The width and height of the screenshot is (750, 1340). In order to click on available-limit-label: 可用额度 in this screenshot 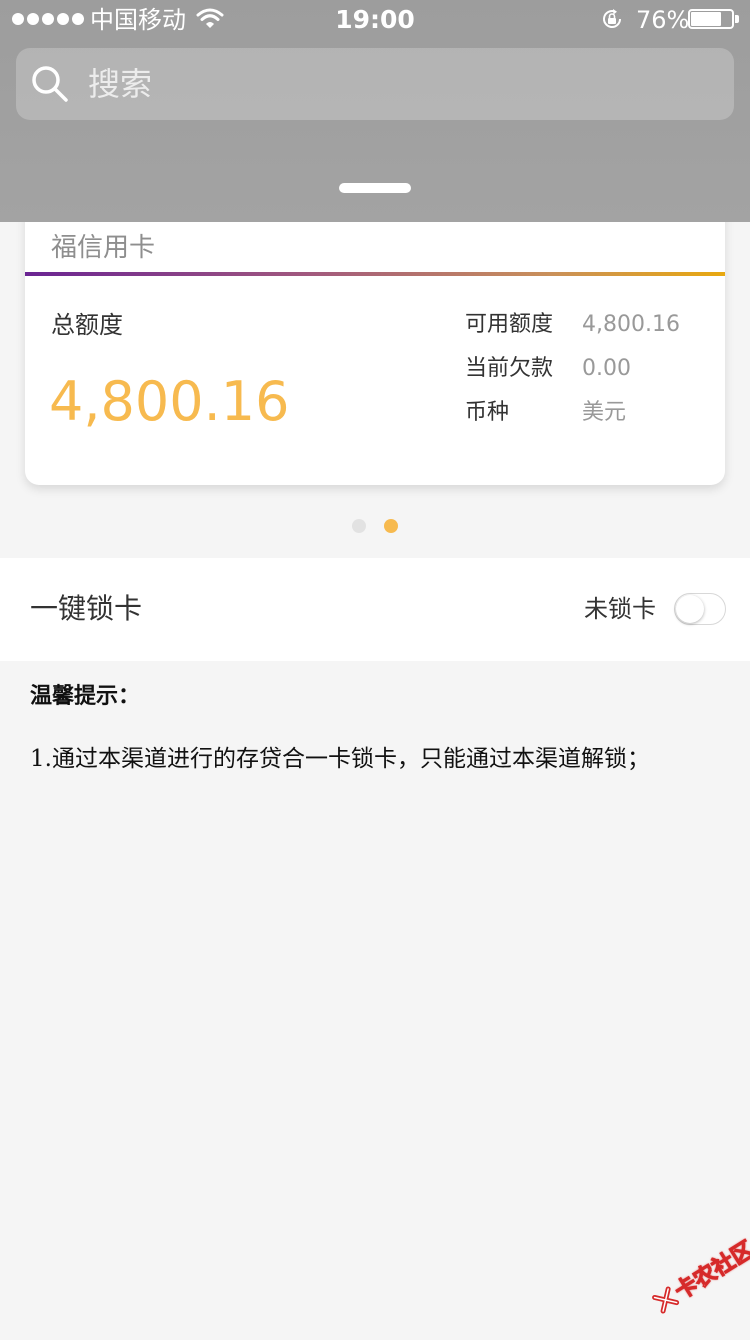, I will do `click(509, 324)`.